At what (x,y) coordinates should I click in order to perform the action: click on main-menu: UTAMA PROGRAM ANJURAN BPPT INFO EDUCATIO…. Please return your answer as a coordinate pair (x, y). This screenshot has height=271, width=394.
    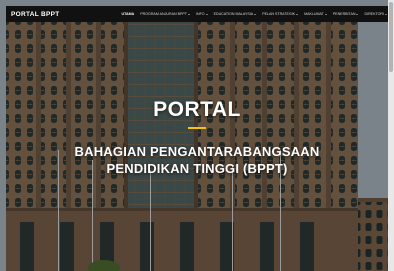
    Looking at the image, I should click on (254, 14).